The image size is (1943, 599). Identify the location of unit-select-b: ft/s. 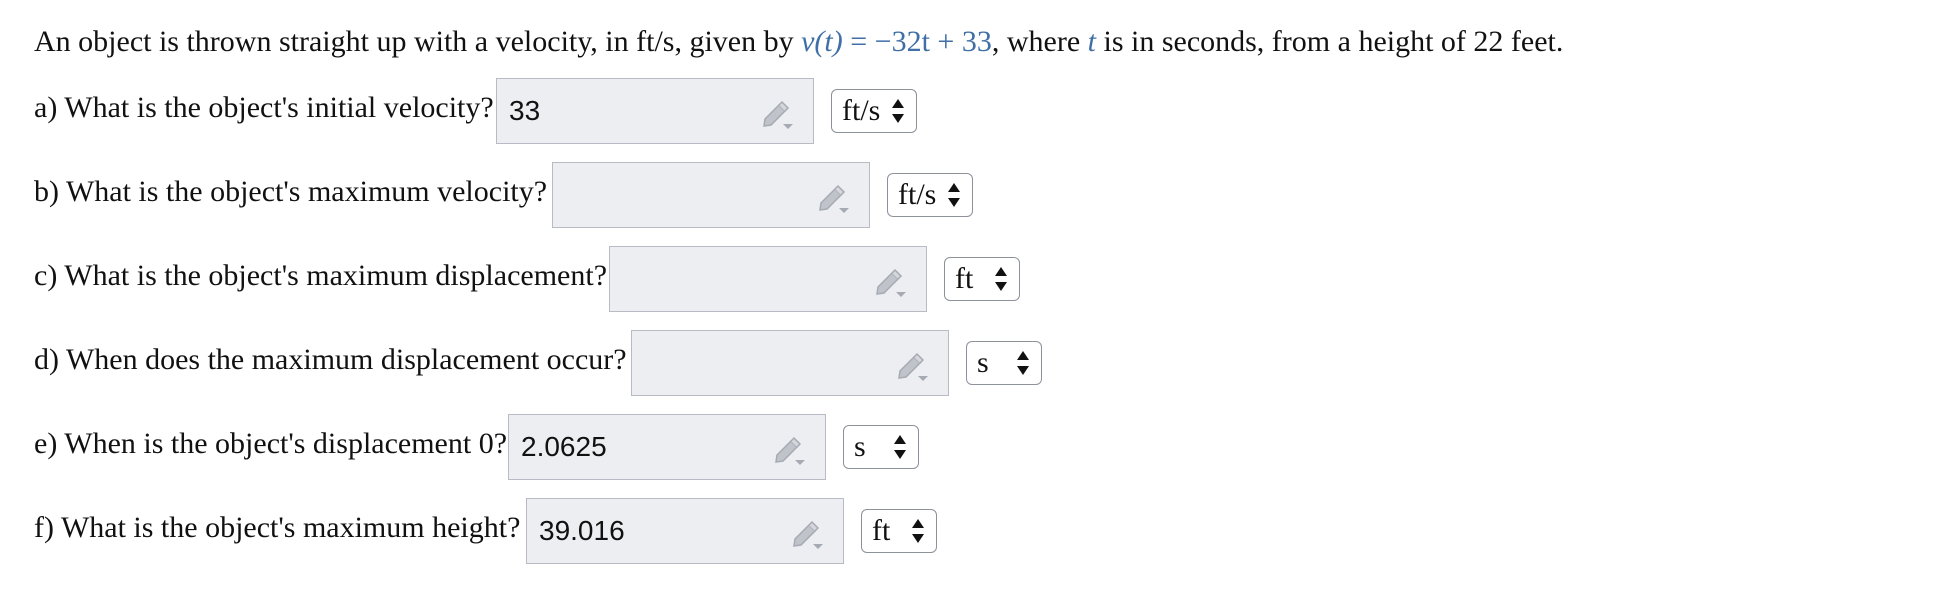
(930, 195).